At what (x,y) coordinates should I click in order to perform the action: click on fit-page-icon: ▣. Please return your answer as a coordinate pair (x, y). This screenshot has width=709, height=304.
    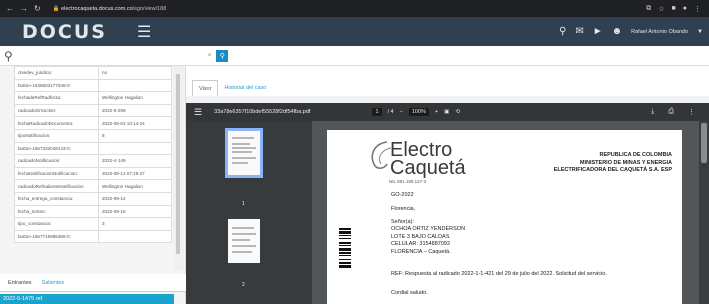
    Looking at the image, I should click on (446, 112).